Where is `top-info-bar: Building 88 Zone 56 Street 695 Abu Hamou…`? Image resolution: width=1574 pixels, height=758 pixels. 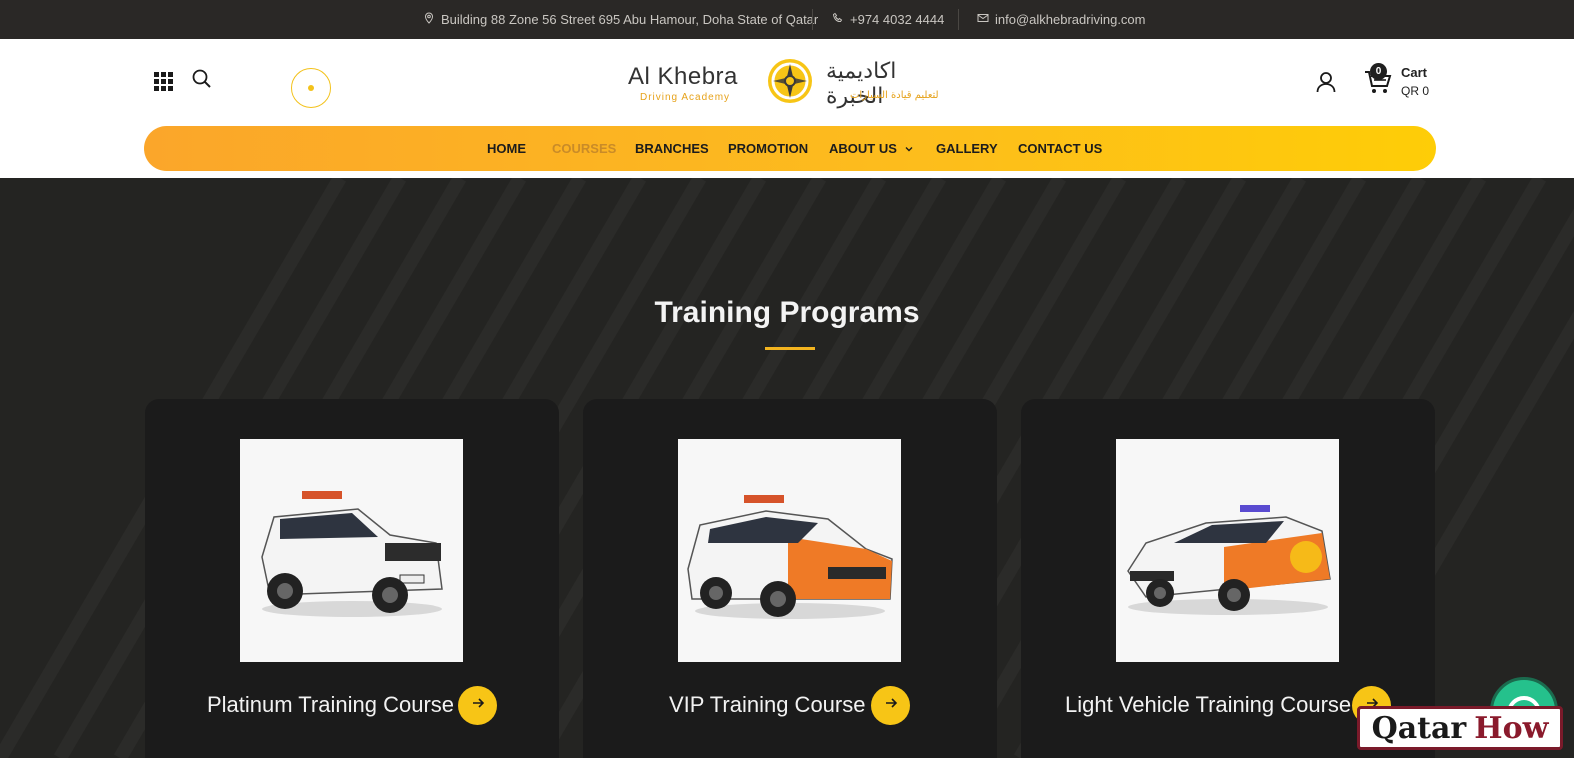 top-info-bar: Building 88 Zone 56 Street 695 Abu Hamou… is located at coordinates (787, 19).